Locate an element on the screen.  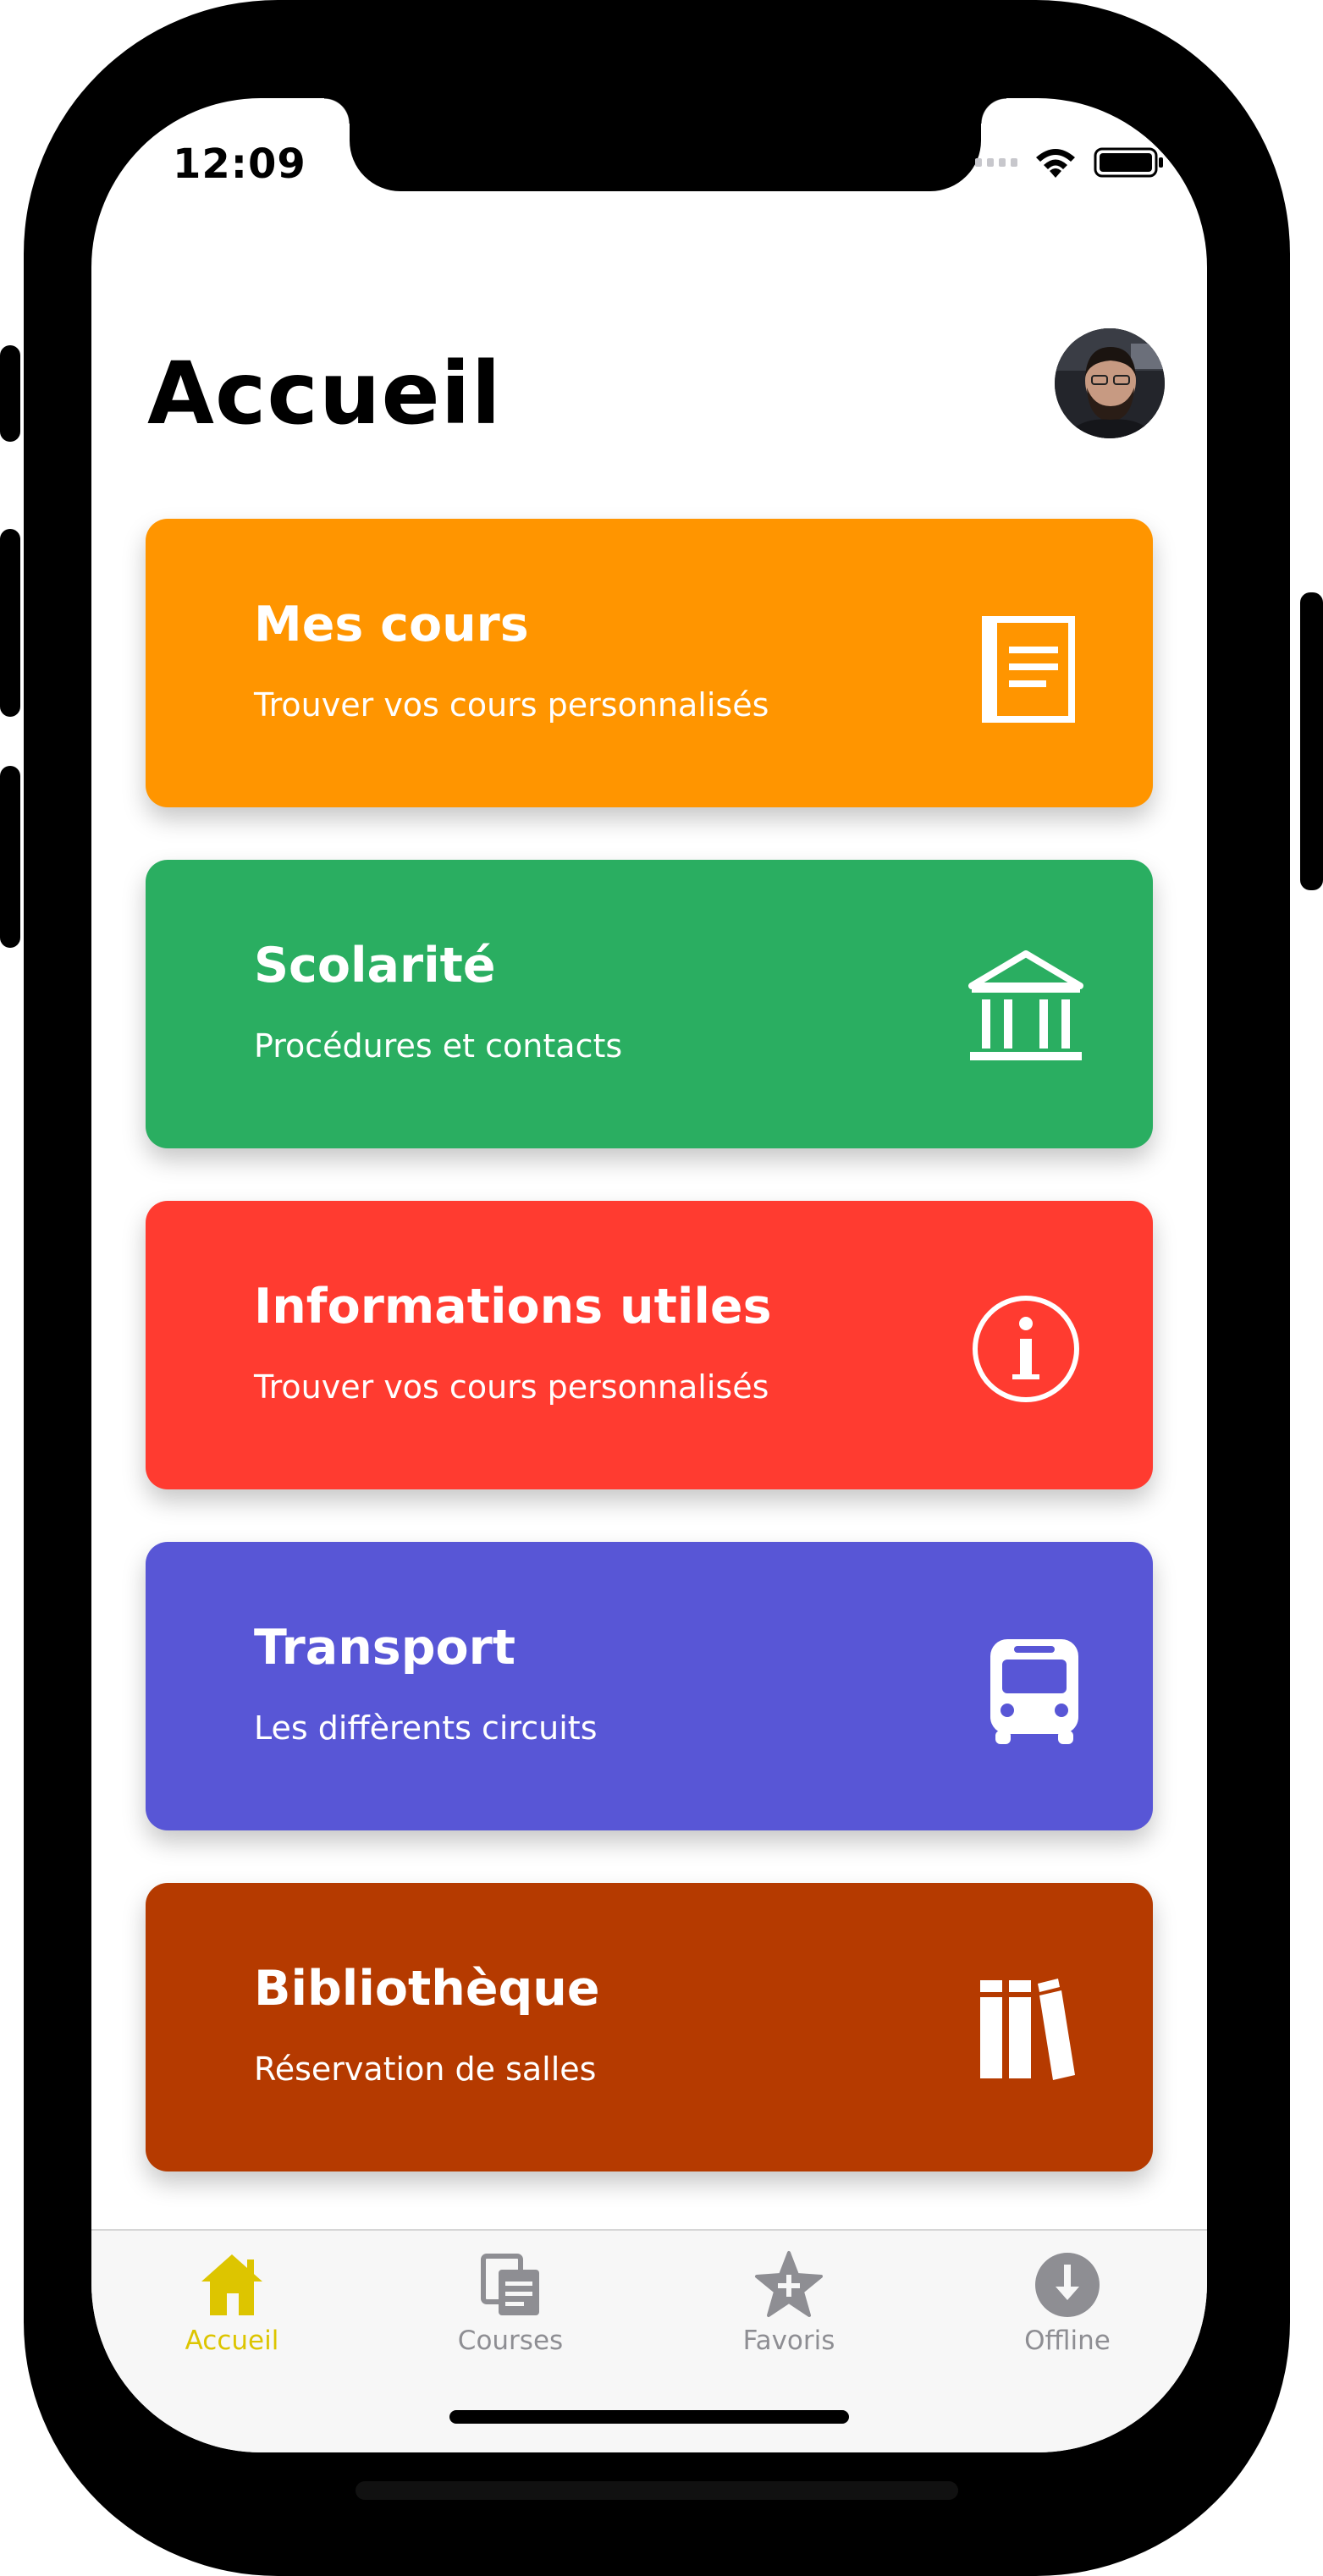
tab-label: Favoris is located at coordinates (788, 2341).